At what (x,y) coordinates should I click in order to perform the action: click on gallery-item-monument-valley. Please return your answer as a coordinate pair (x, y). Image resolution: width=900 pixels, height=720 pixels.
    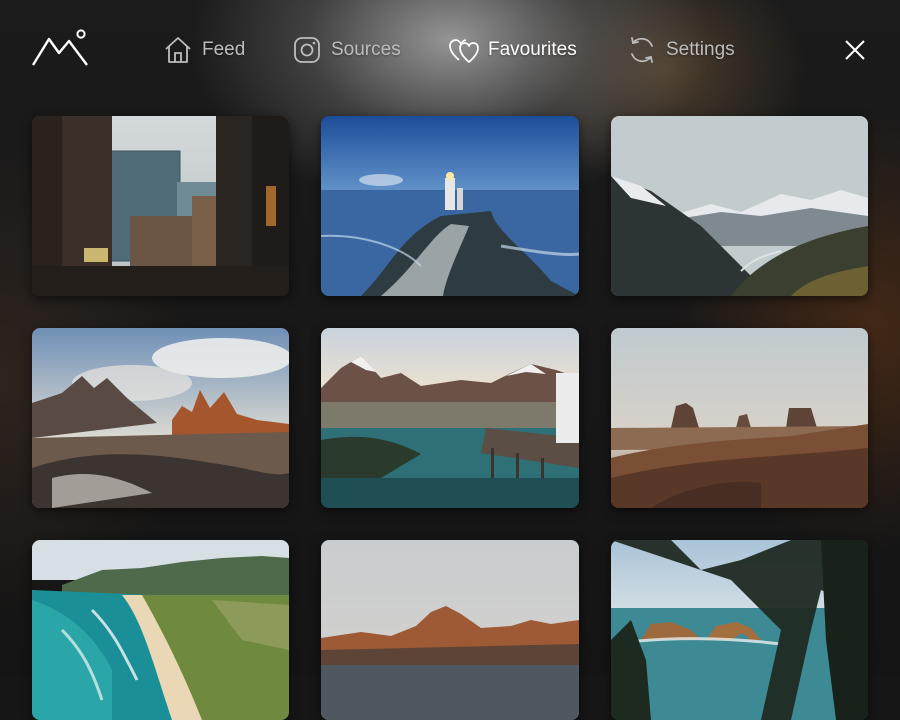
    Looking at the image, I should click on (739, 418).